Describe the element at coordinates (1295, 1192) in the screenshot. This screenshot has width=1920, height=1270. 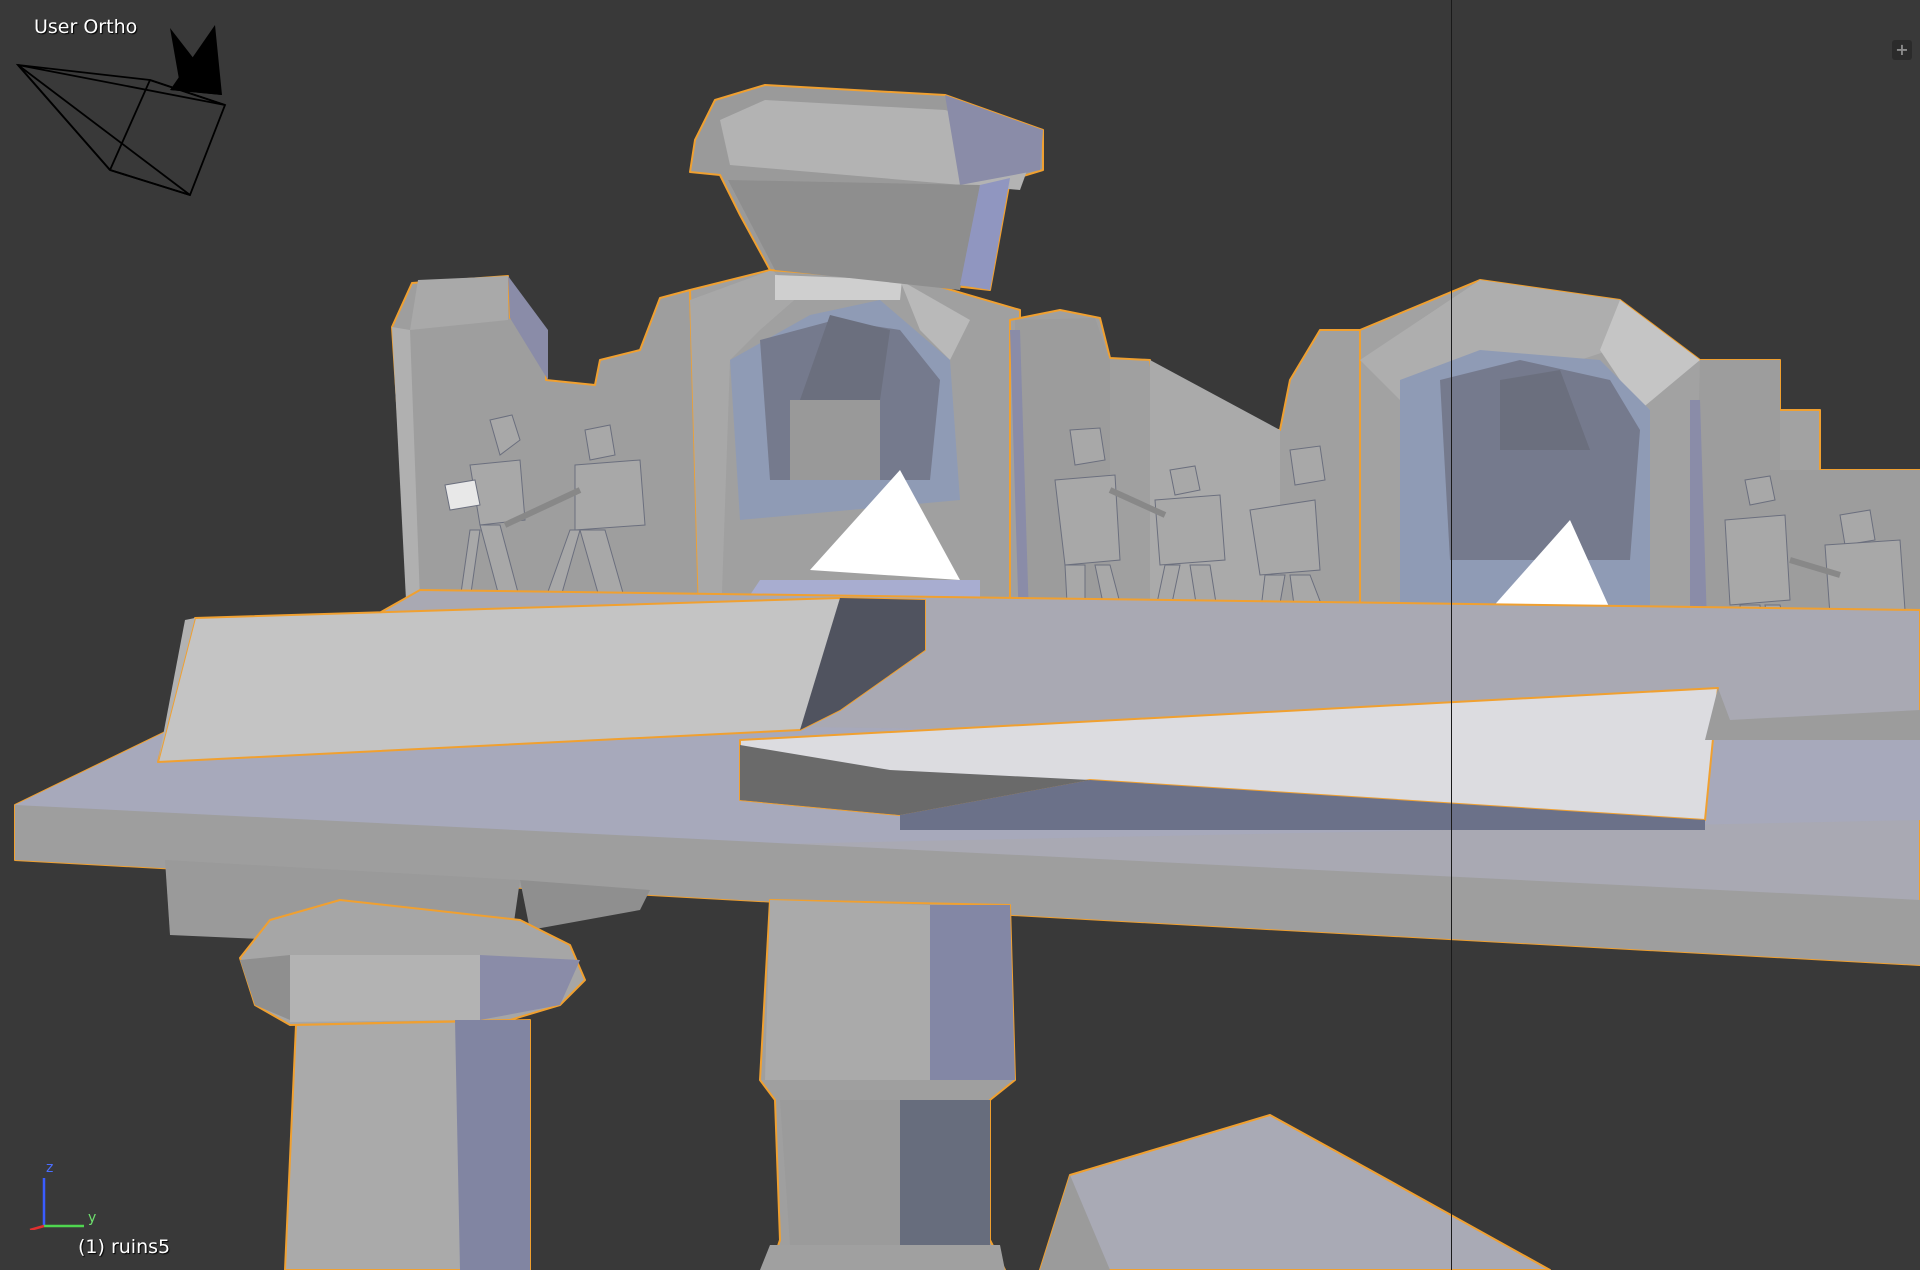
I see `bottom-rock` at that location.